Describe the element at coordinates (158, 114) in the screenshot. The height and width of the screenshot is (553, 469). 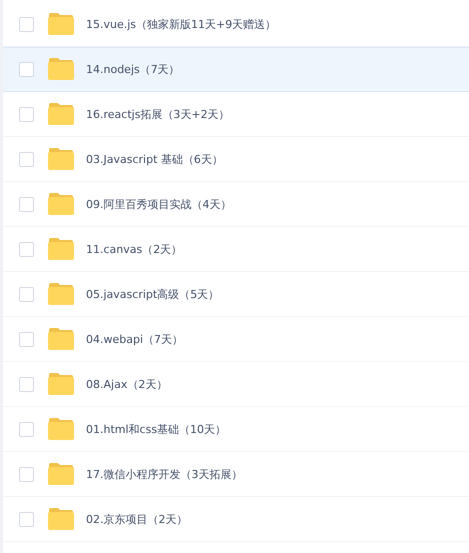
I see `folder-name: 16.reactjs拓展（3天+2天）` at that location.